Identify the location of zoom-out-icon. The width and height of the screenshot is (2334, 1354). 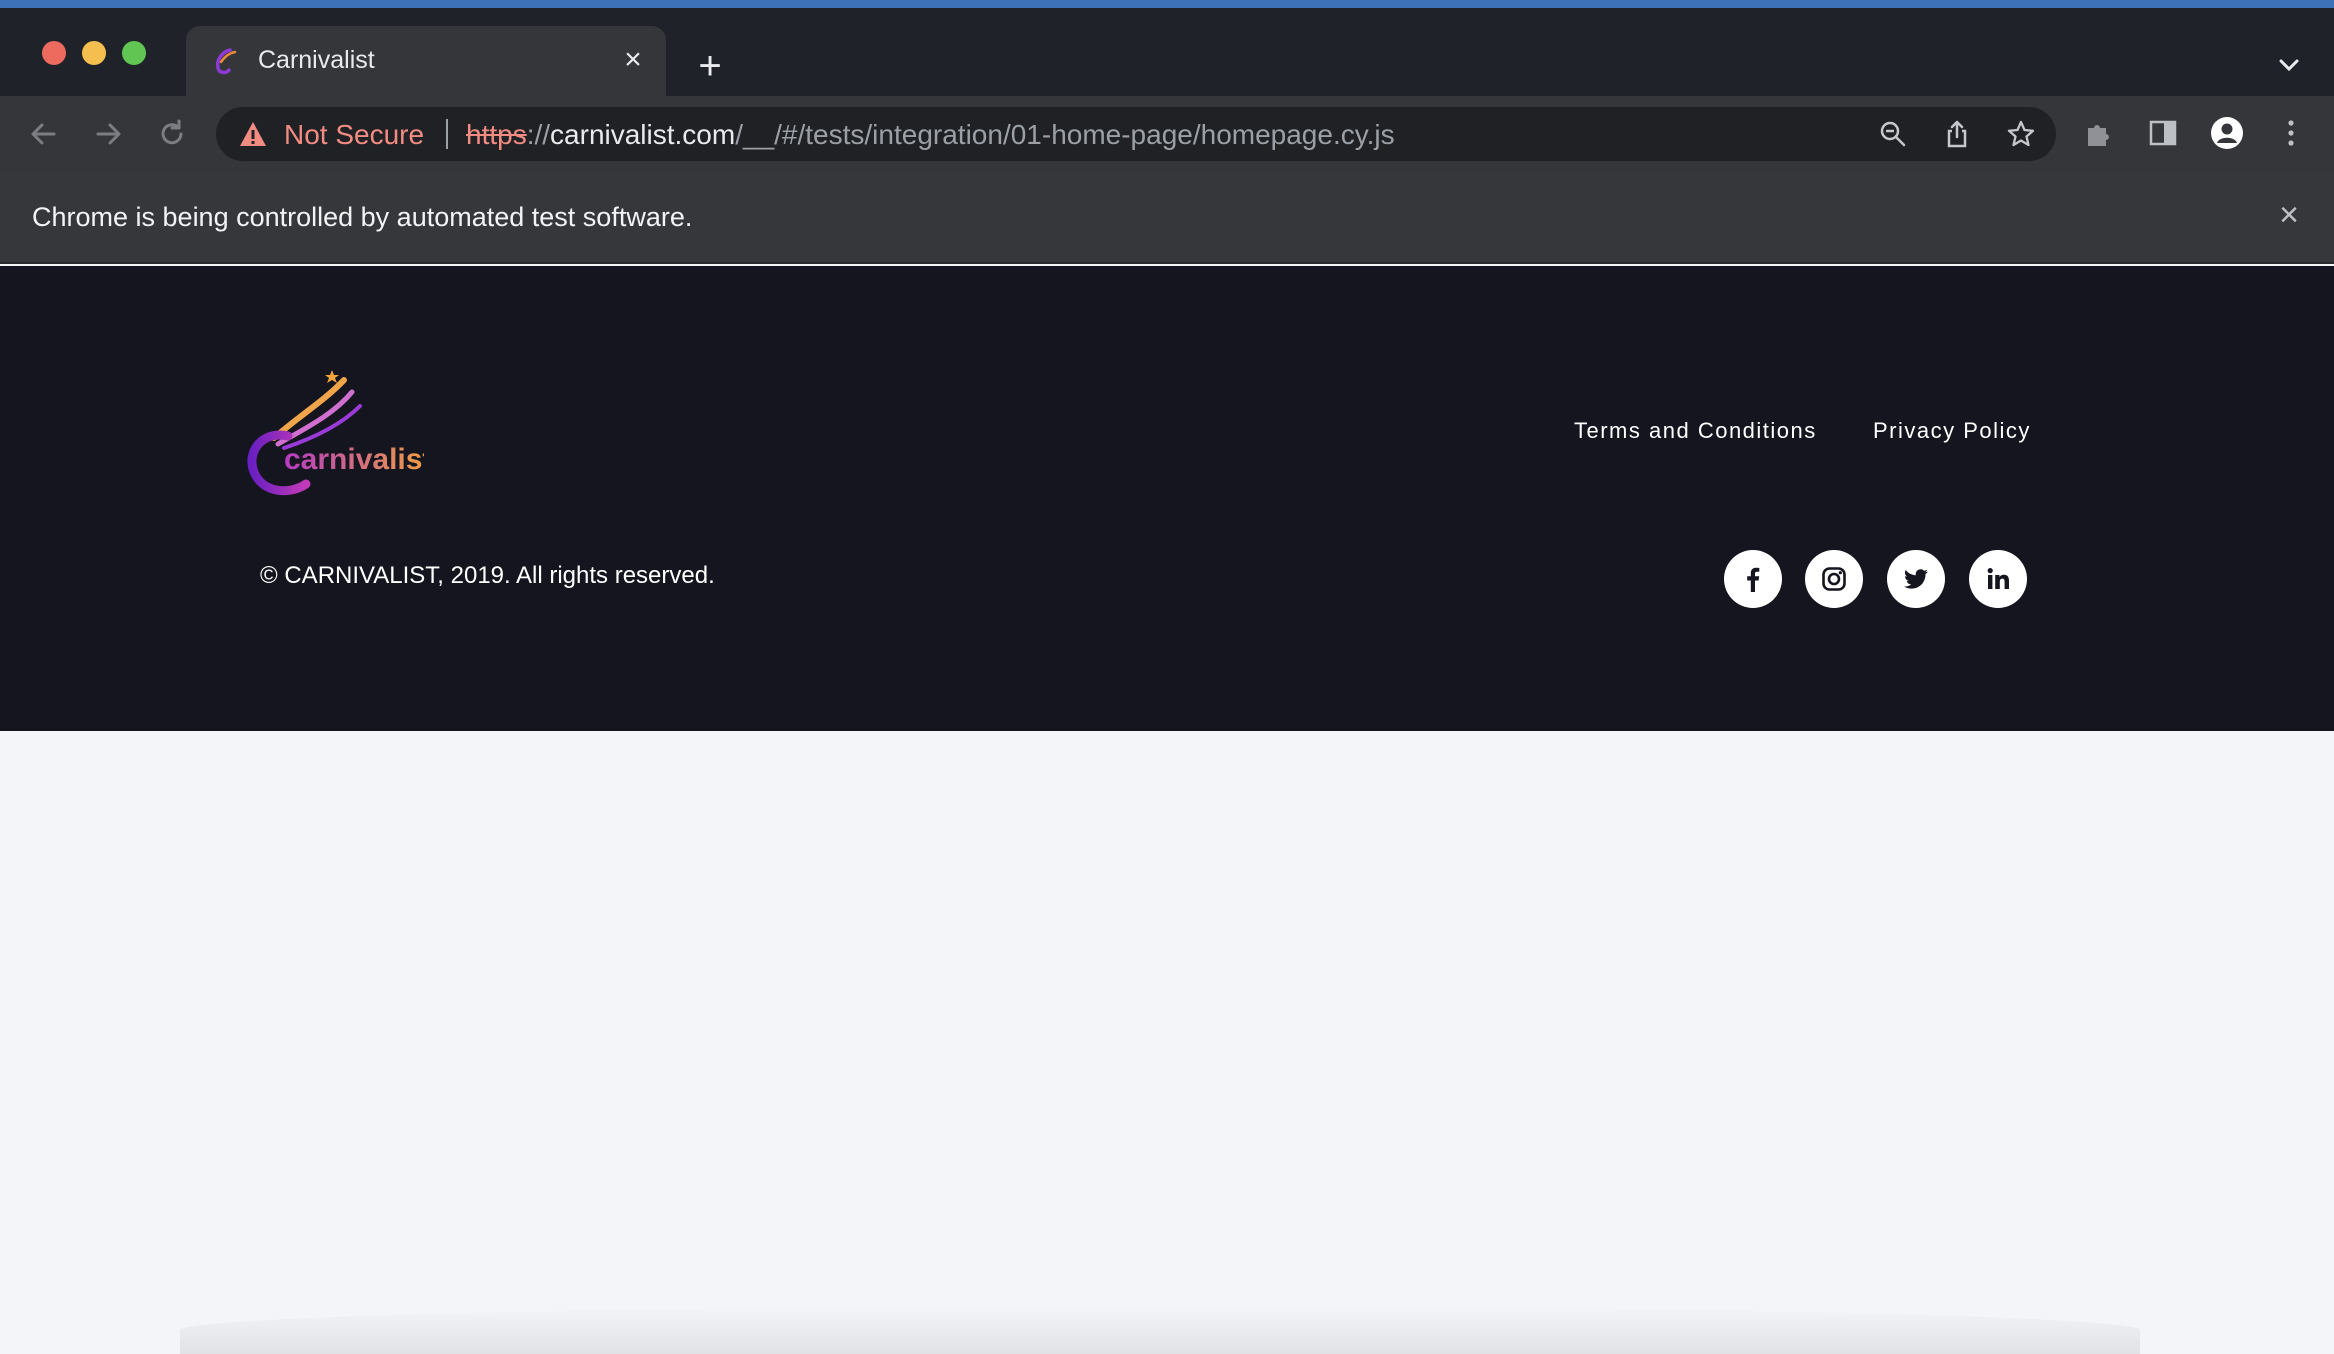
(1893, 134).